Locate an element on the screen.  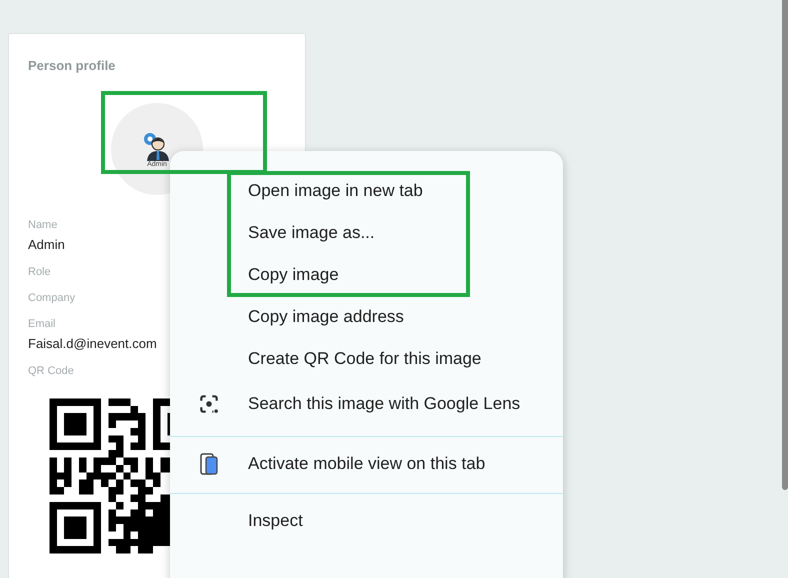
admin-person-icon is located at coordinates (157, 145).